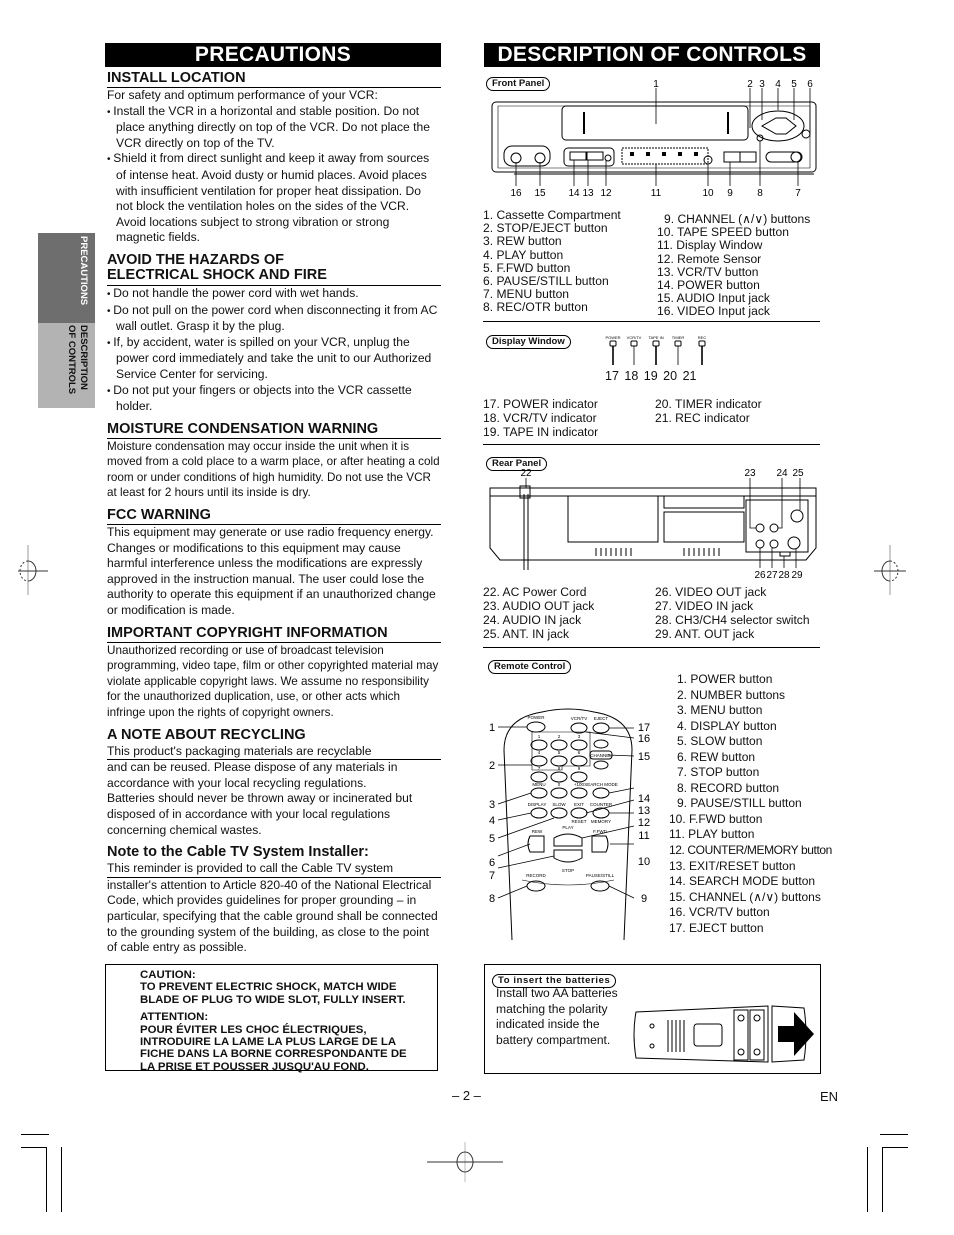 This screenshot has height=1235, width=954. I want to click on remote-digit: 3, so click(579, 736).